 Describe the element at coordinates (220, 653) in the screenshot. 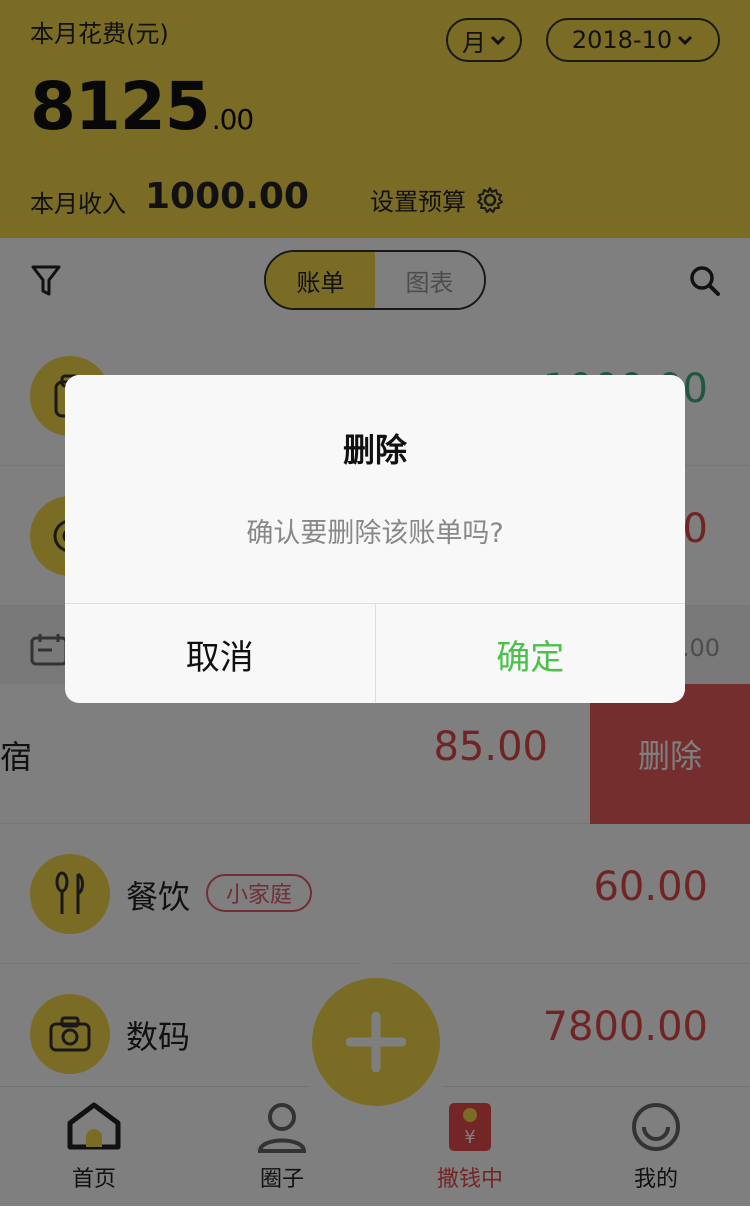

I see `cancel-button: 取消` at that location.